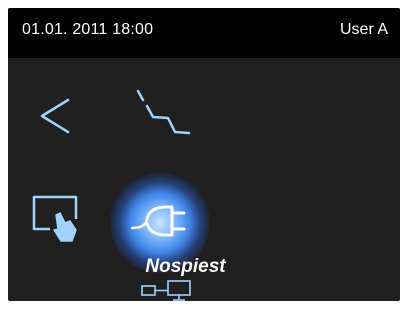 This screenshot has height=309, width=408. What do you see at coordinates (55, 218) in the screenshot?
I see `touch-screen-icon` at bounding box center [55, 218].